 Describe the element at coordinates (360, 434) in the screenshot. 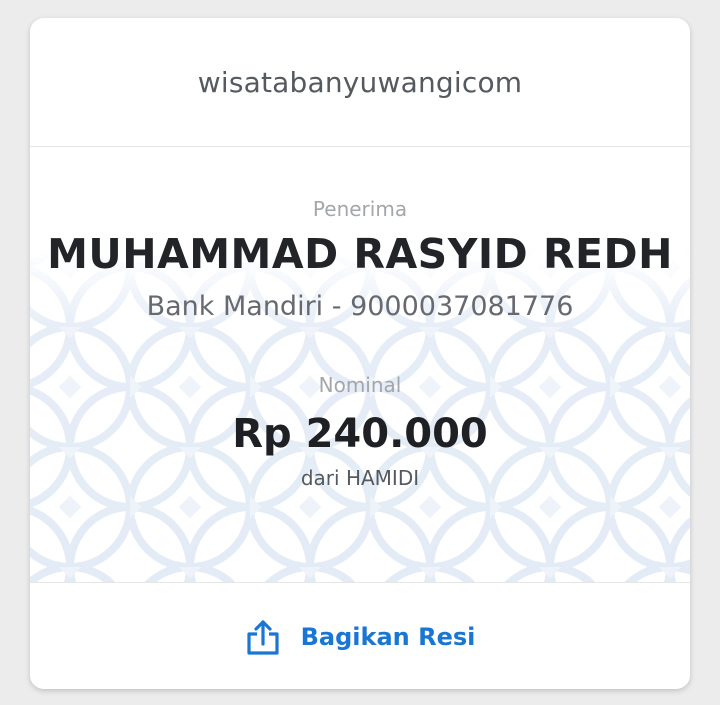

I see `transfer-amount: Rp 240.000` at that location.